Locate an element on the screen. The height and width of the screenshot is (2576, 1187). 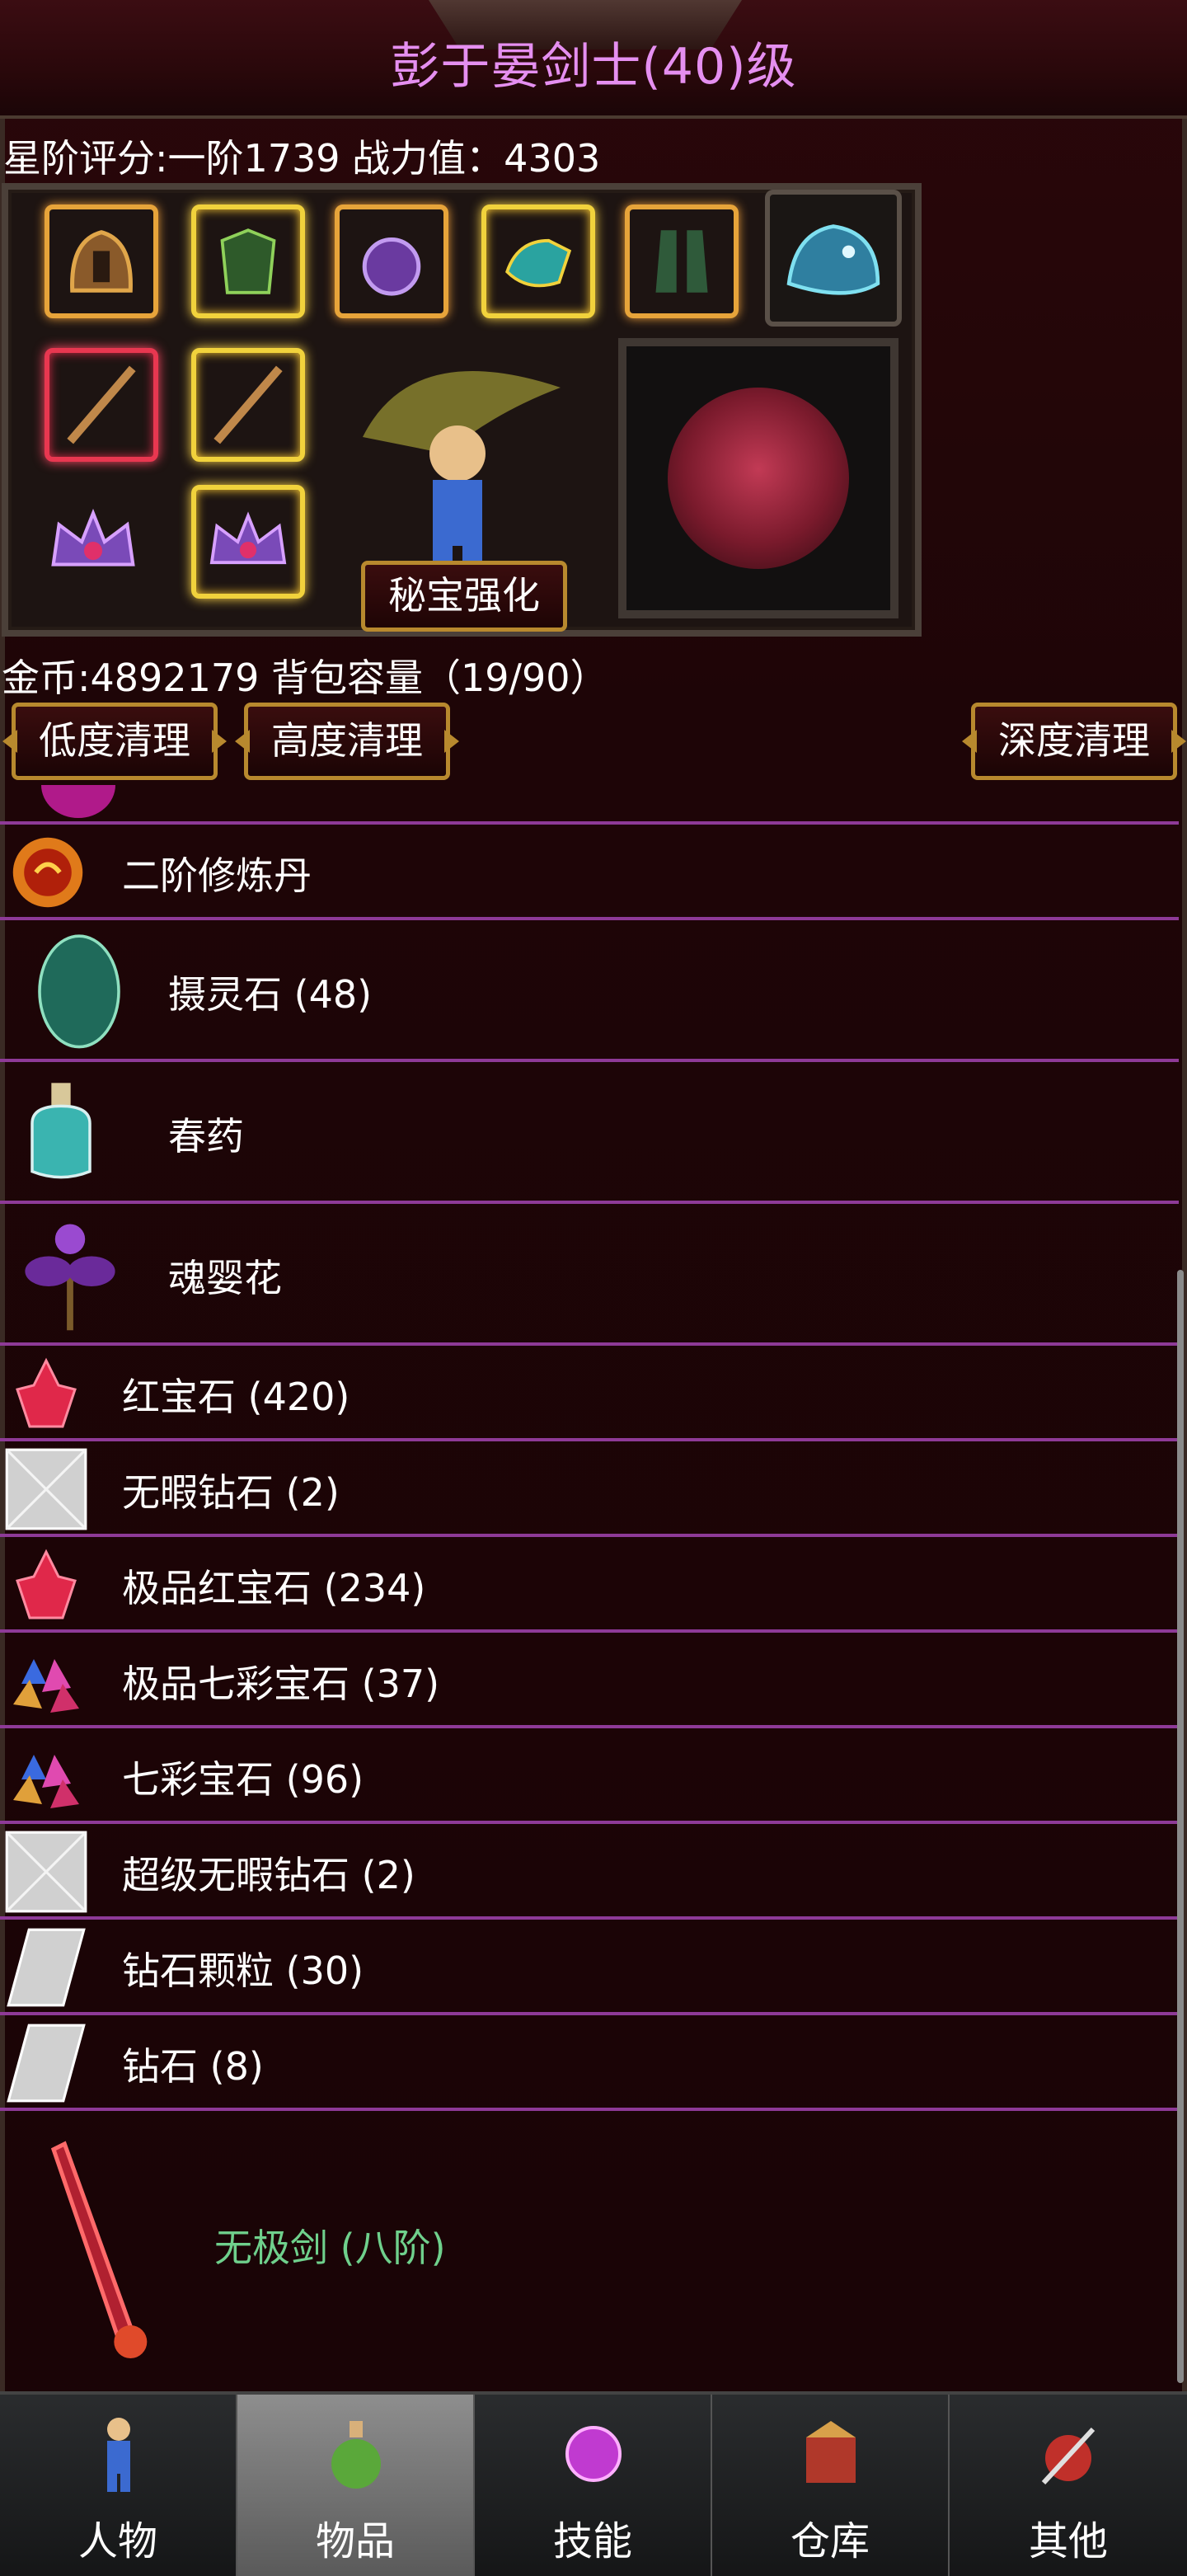
treasure-enhance-button: 秘宝强化 is located at coordinates (464, 596).